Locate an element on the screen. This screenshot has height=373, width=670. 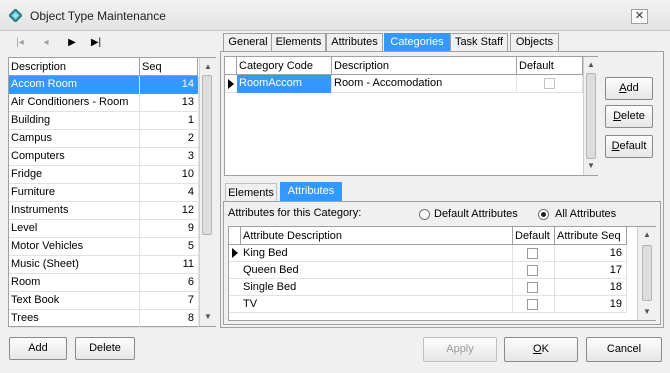
list-item: Building 1 is located at coordinates (104, 121).